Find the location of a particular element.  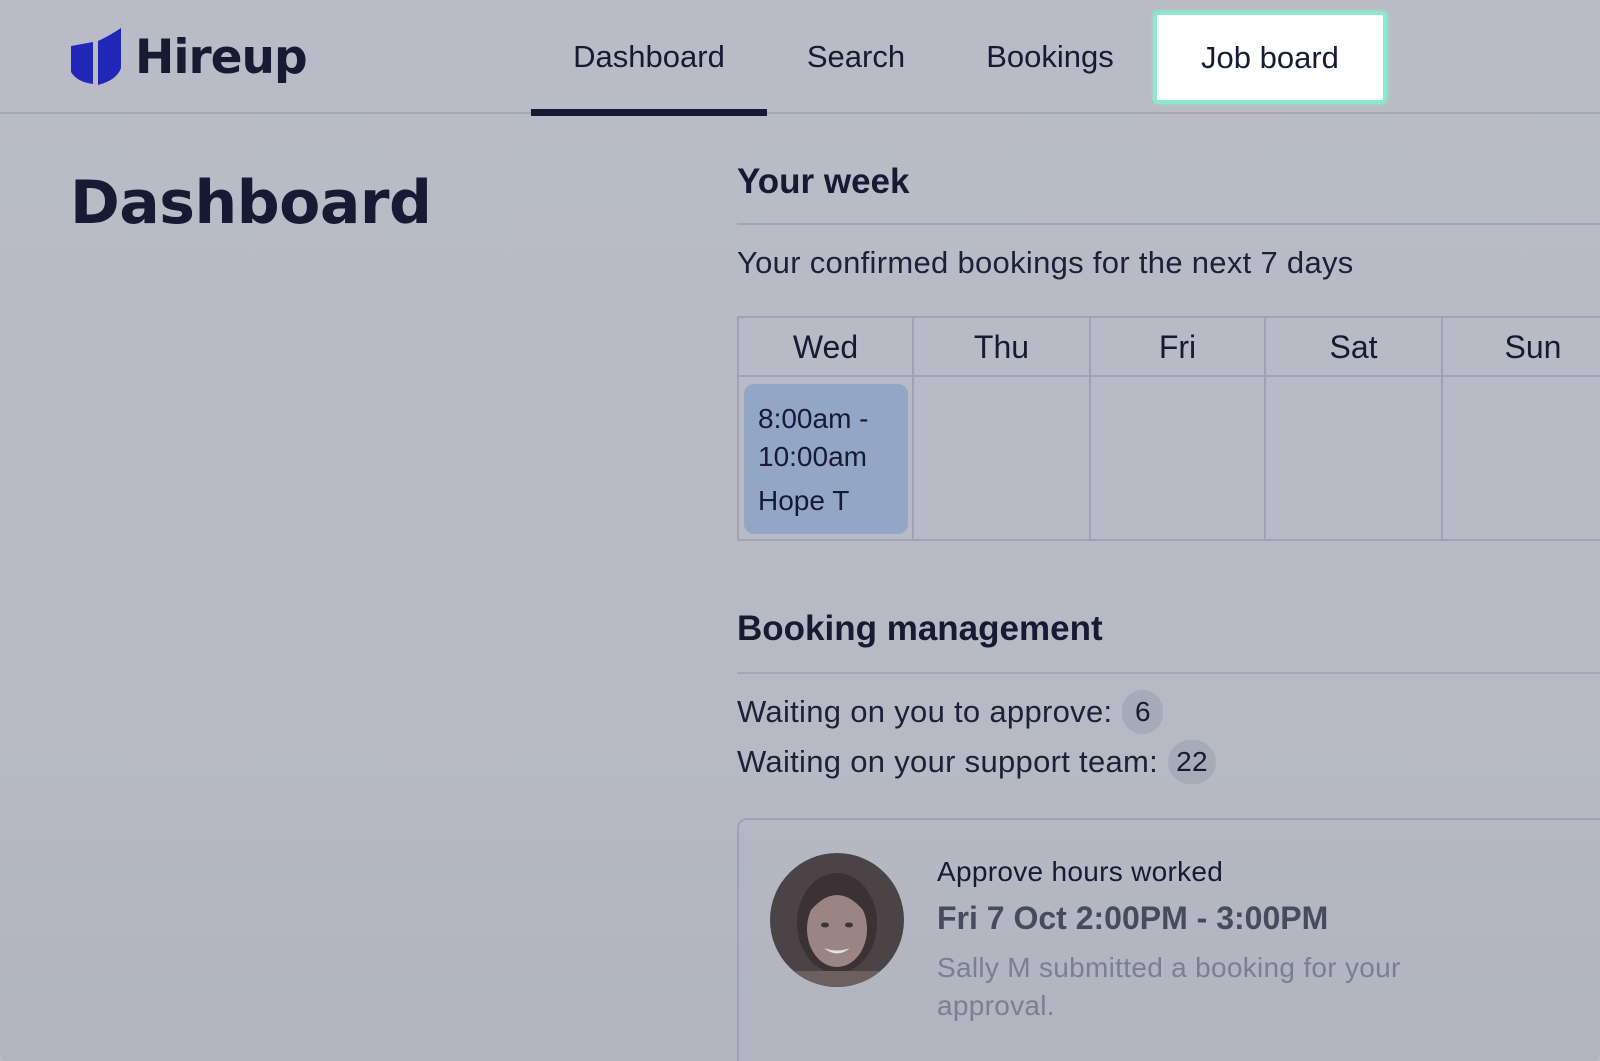

approve-waiting-row: Waiting on you to approve: 6 is located at coordinates (950, 712).